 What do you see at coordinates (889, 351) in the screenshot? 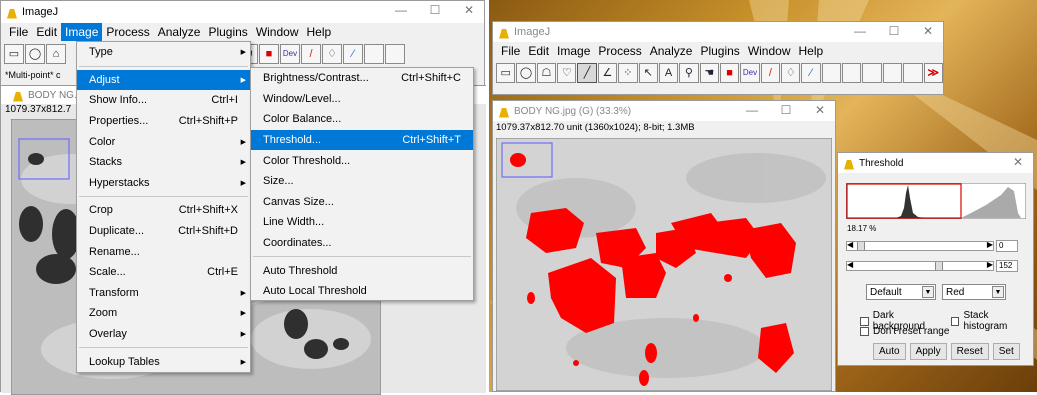
I see `auto-button: Auto` at bounding box center [889, 351].